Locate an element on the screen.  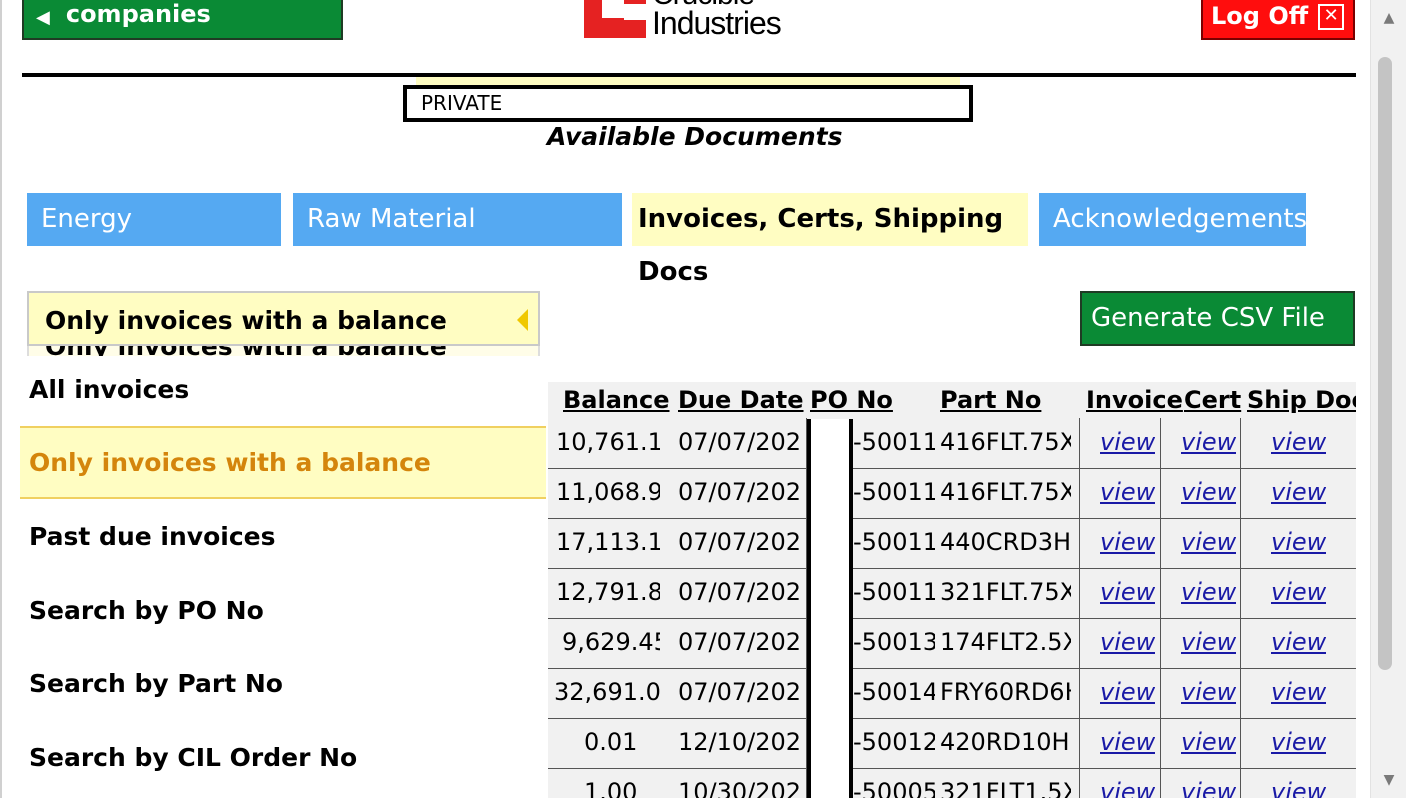
filter-select-shadow: Only invoices with a balance is located at coordinates (283, 351).